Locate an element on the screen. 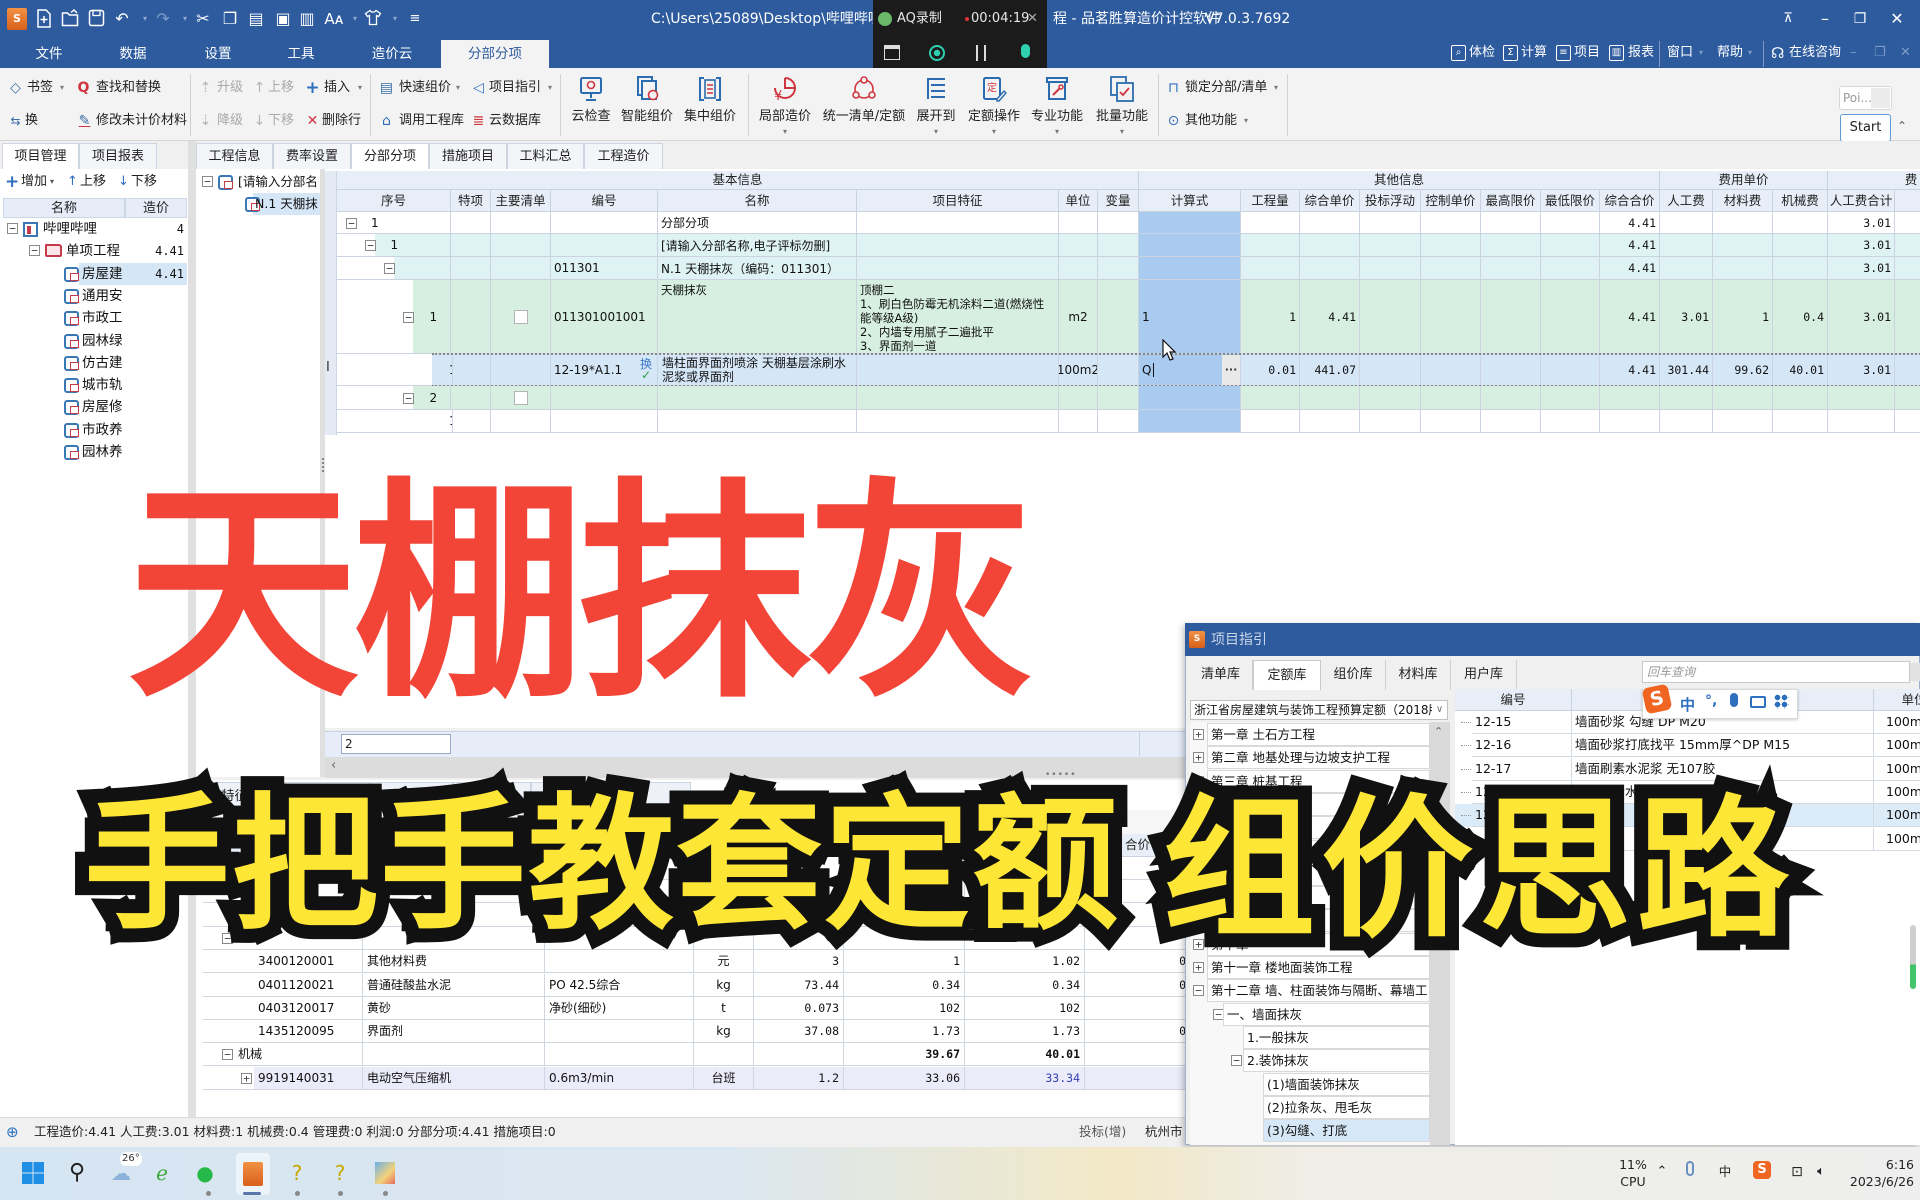  grid-cell-bid-float is located at coordinates (1390, 398).